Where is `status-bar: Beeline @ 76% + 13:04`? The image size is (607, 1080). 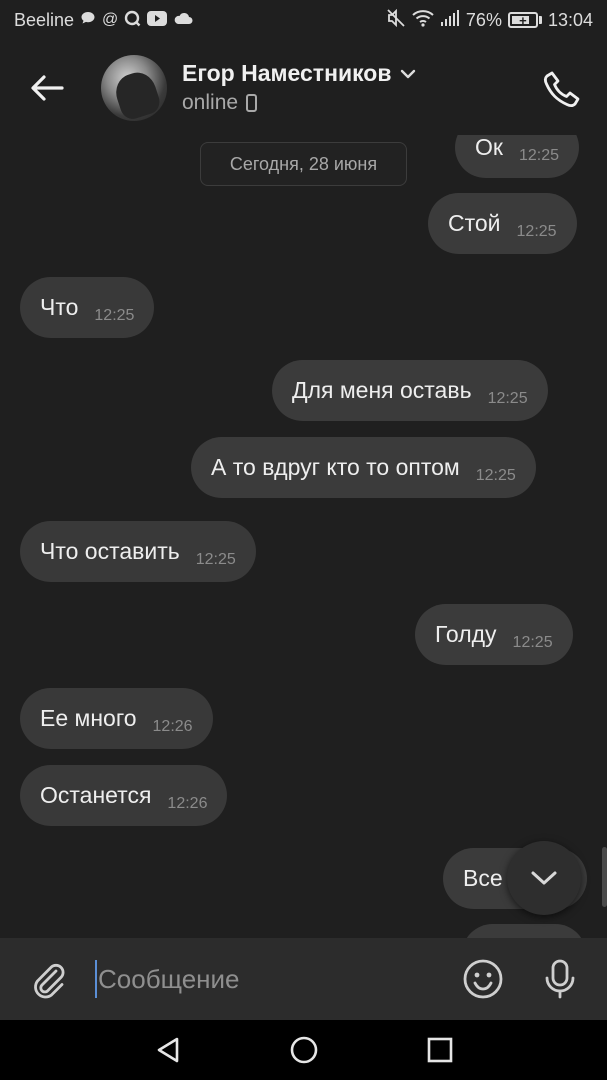
status-bar: Beeline @ 76% + 13:04 is located at coordinates (303, 20).